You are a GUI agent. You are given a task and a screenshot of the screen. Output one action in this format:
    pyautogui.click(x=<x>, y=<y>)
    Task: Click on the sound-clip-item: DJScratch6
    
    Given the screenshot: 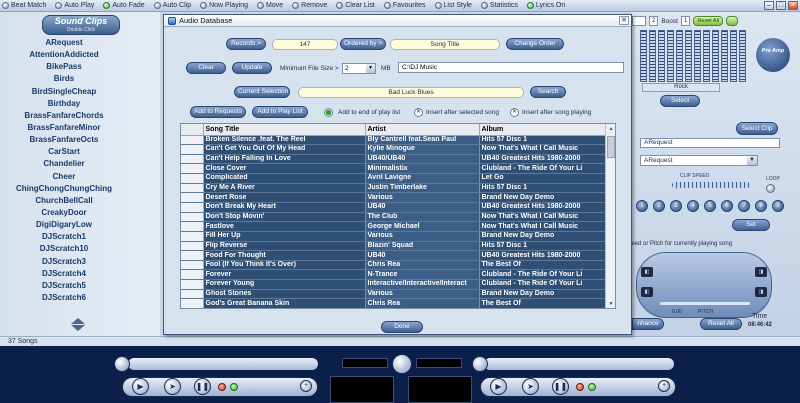 What is the action you would take?
    pyautogui.click(x=64, y=298)
    